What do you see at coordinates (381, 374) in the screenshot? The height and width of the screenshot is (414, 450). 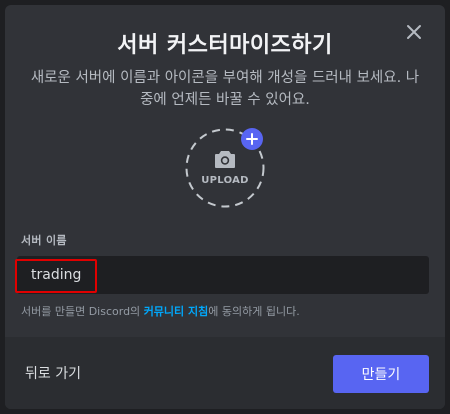 I see `create-button: 만들기` at bounding box center [381, 374].